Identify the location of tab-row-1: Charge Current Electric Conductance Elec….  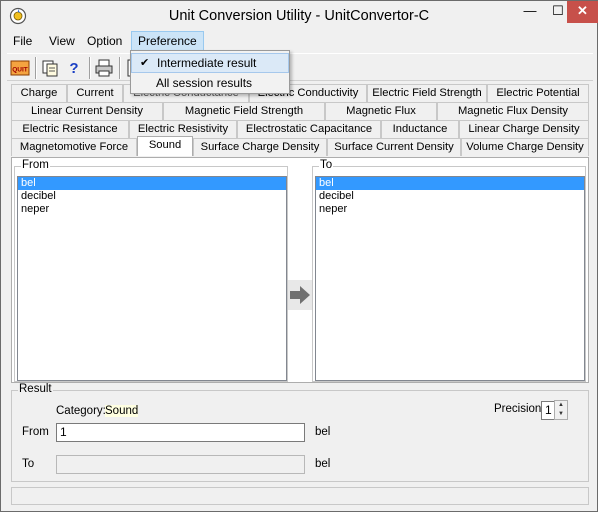
(300, 93).